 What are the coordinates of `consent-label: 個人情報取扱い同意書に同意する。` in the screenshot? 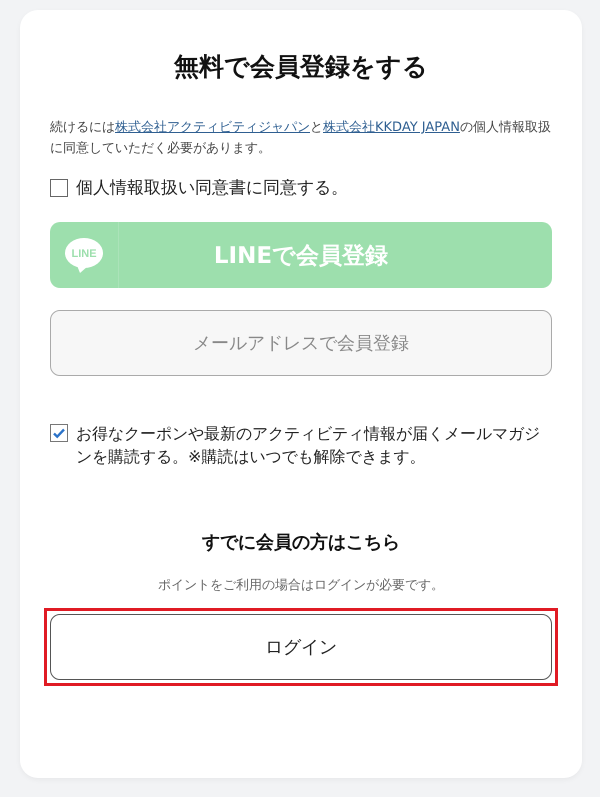 It's located at (212, 188).